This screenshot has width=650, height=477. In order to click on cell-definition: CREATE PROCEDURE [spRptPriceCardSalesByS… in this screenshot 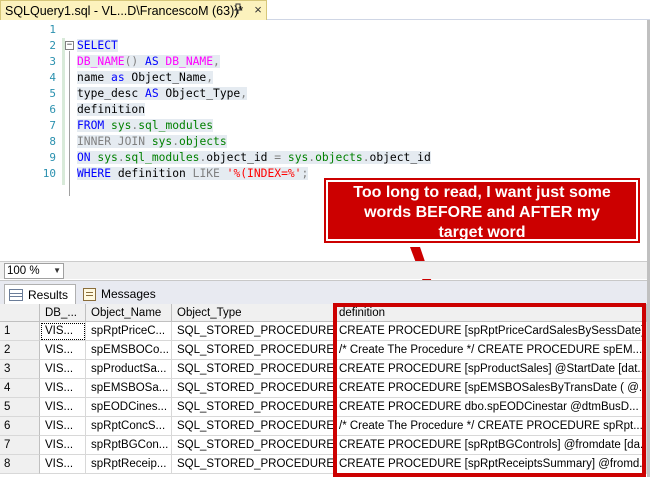, I will do `click(490, 331)`.